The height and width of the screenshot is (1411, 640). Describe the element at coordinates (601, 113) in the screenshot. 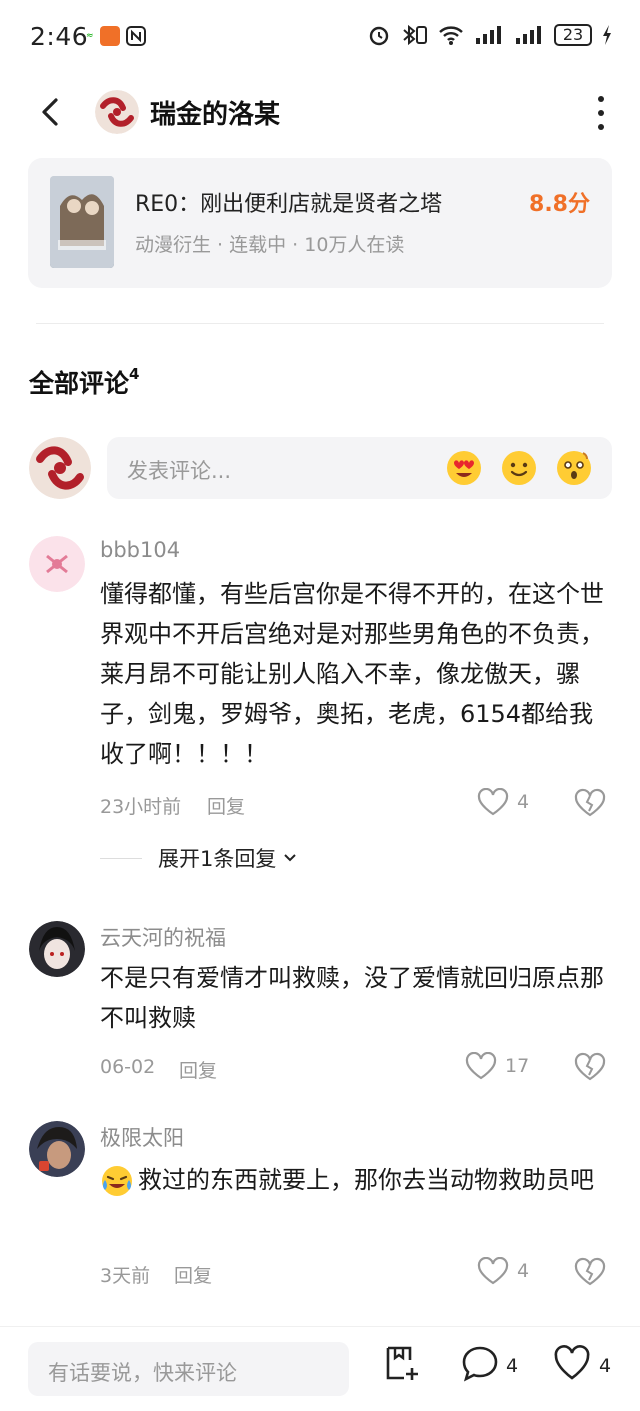

I see `more-options-icon` at that location.